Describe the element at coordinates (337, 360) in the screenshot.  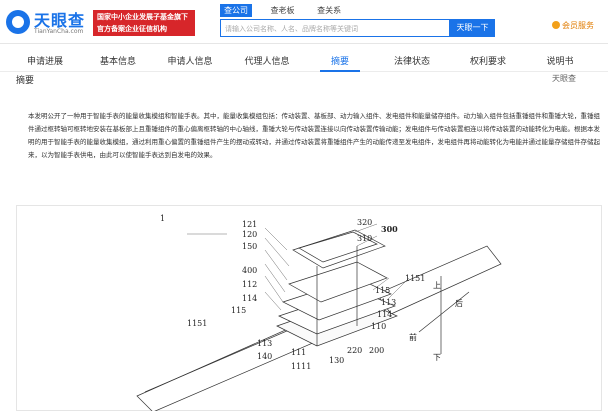
I see `label-130: 130` at that location.